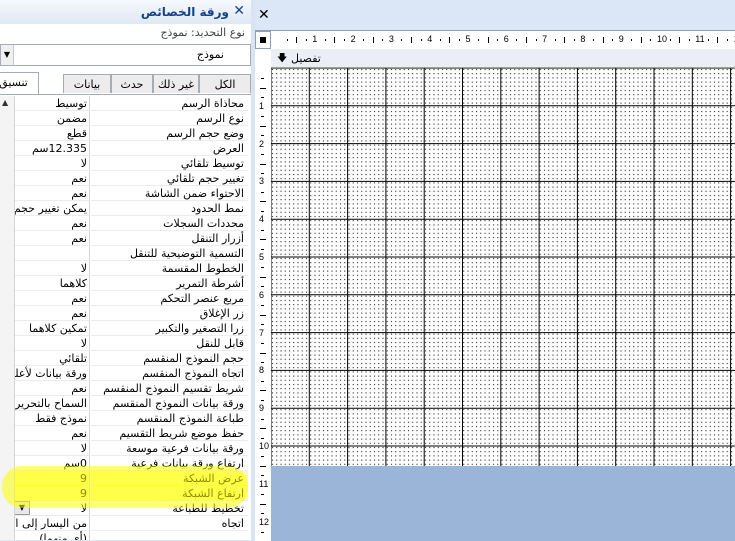  What do you see at coordinates (583, 39) in the screenshot?
I see `ruler-label: 8` at bounding box center [583, 39].